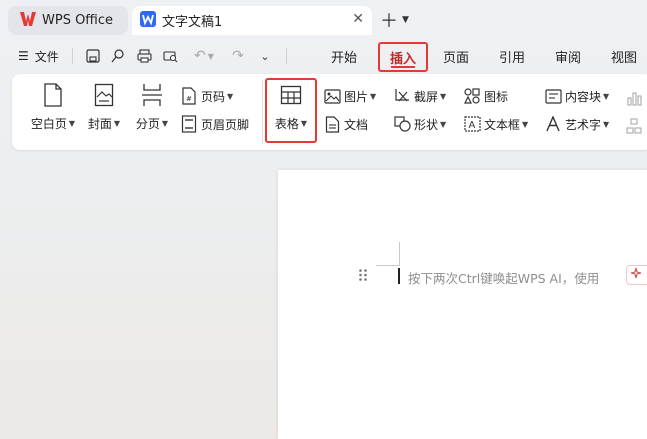 The width and height of the screenshot is (647, 439). Describe the element at coordinates (332, 124) in the screenshot. I see `document-icon` at that location.